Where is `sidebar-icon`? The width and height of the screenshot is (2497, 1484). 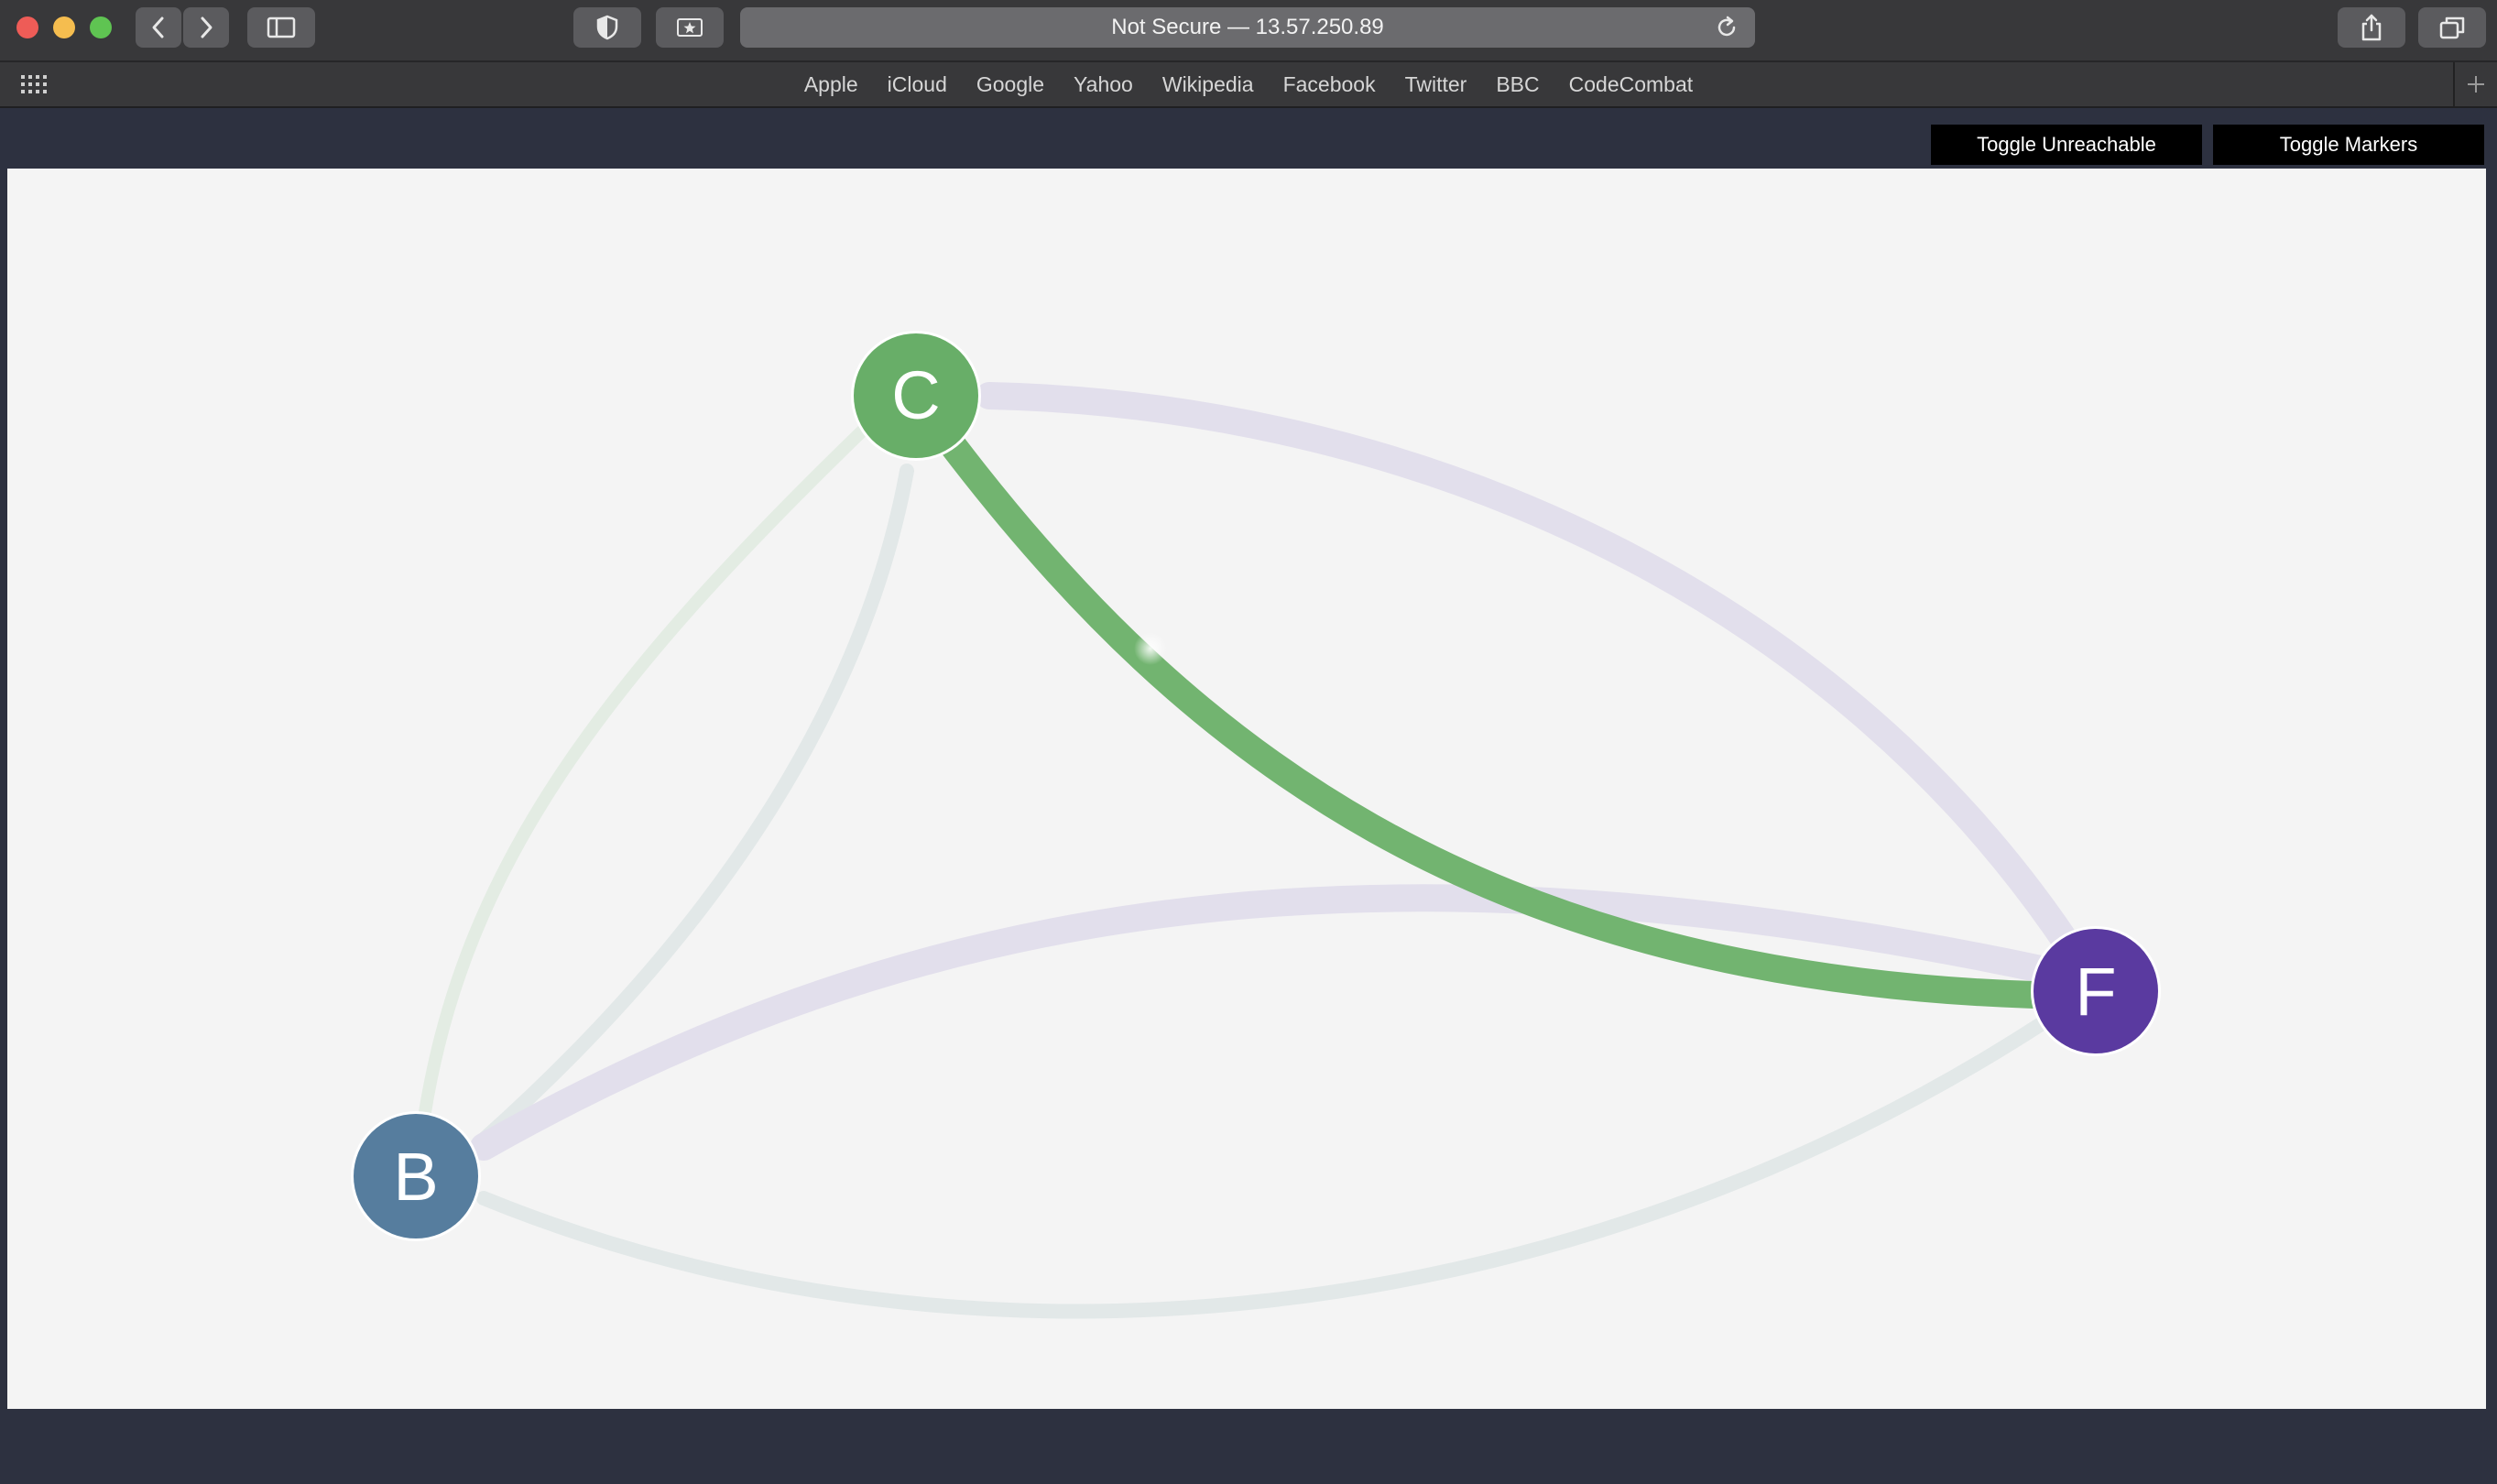
sidebar-icon is located at coordinates (281, 27).